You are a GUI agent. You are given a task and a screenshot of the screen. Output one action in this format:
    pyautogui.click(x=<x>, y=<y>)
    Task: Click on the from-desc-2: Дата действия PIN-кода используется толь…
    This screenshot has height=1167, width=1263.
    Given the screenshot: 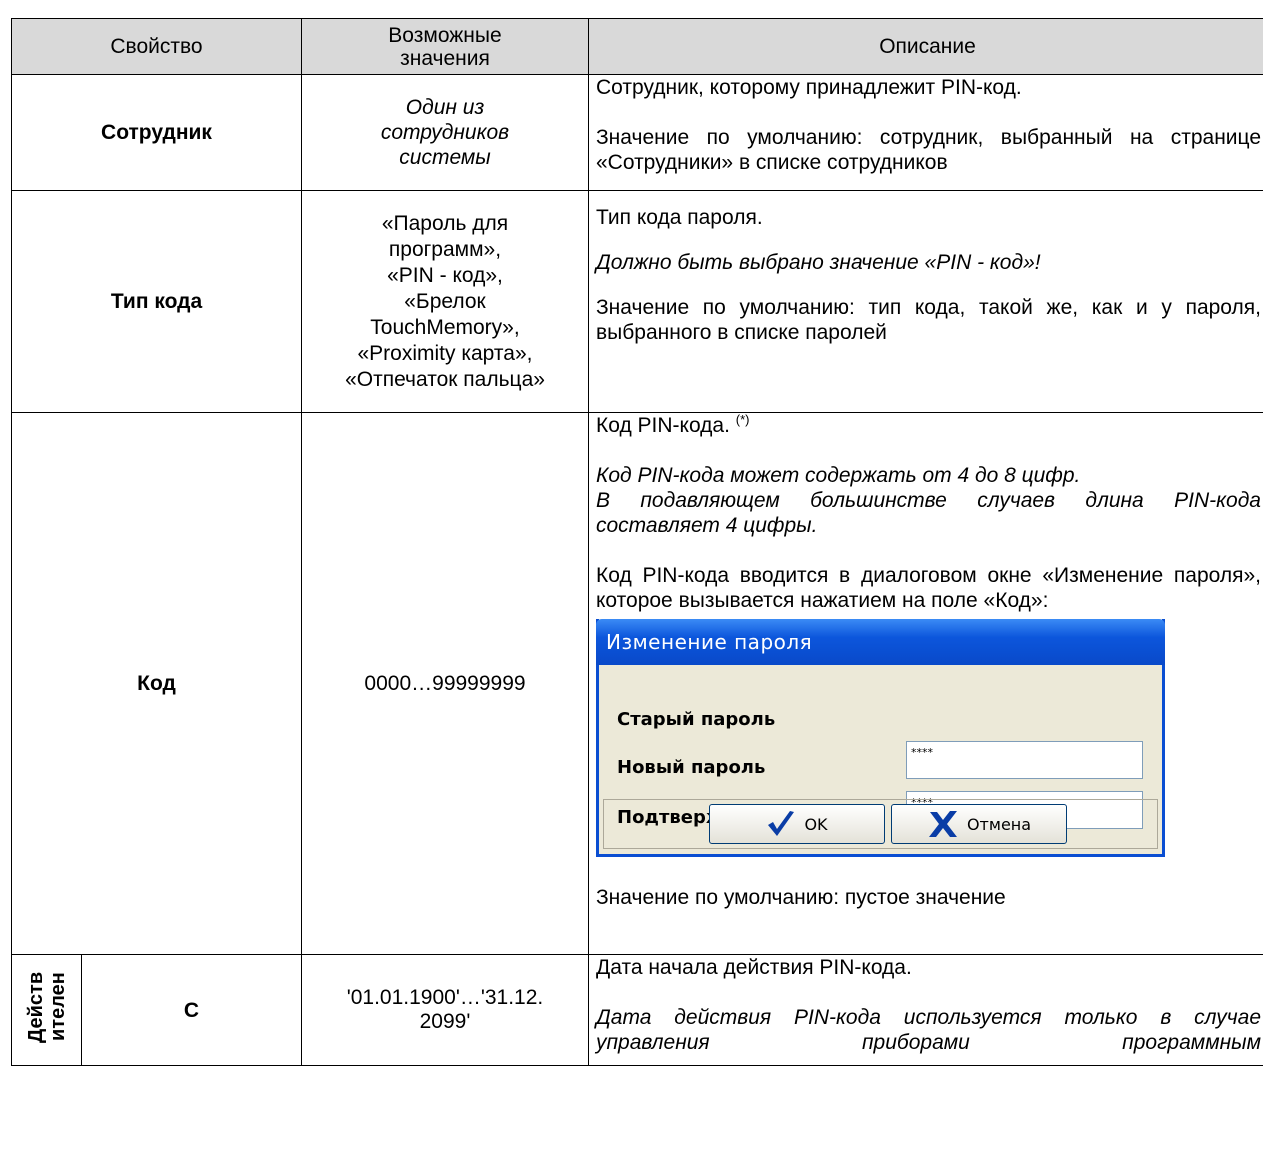 What is the action you would take?
    pyautogui.click(x=928, y=1030)
    